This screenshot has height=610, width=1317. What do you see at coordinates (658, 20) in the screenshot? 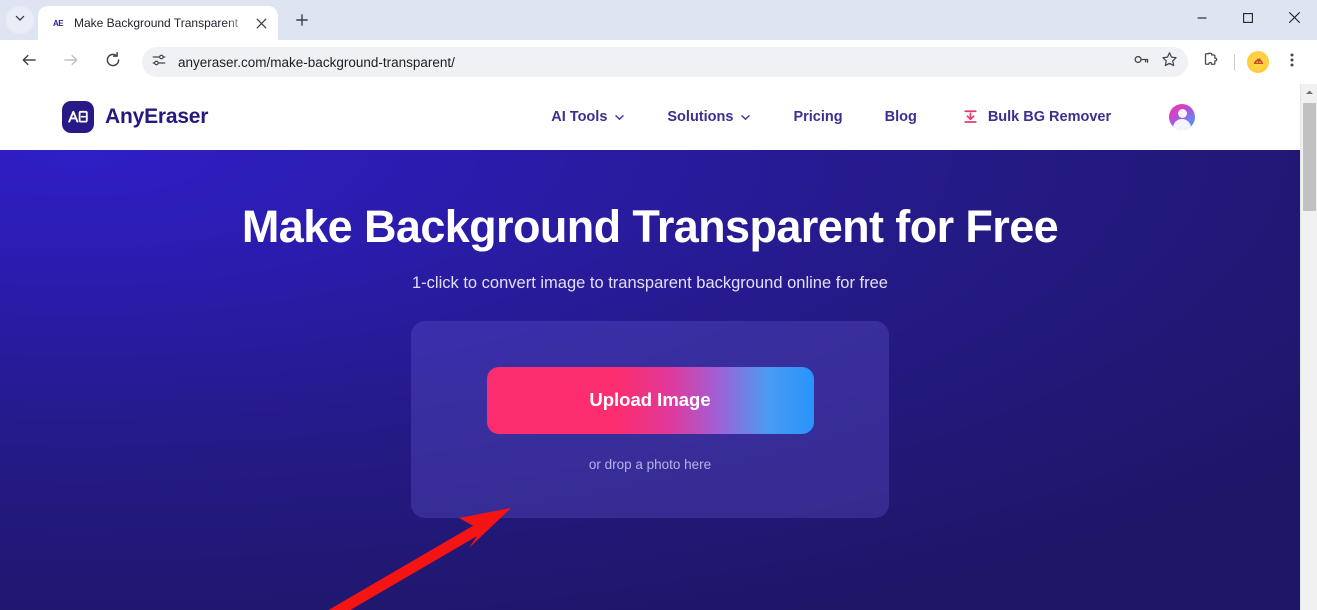
I see `tab-strip: AE Make Background Transparent` at bounding box center [658, 20].